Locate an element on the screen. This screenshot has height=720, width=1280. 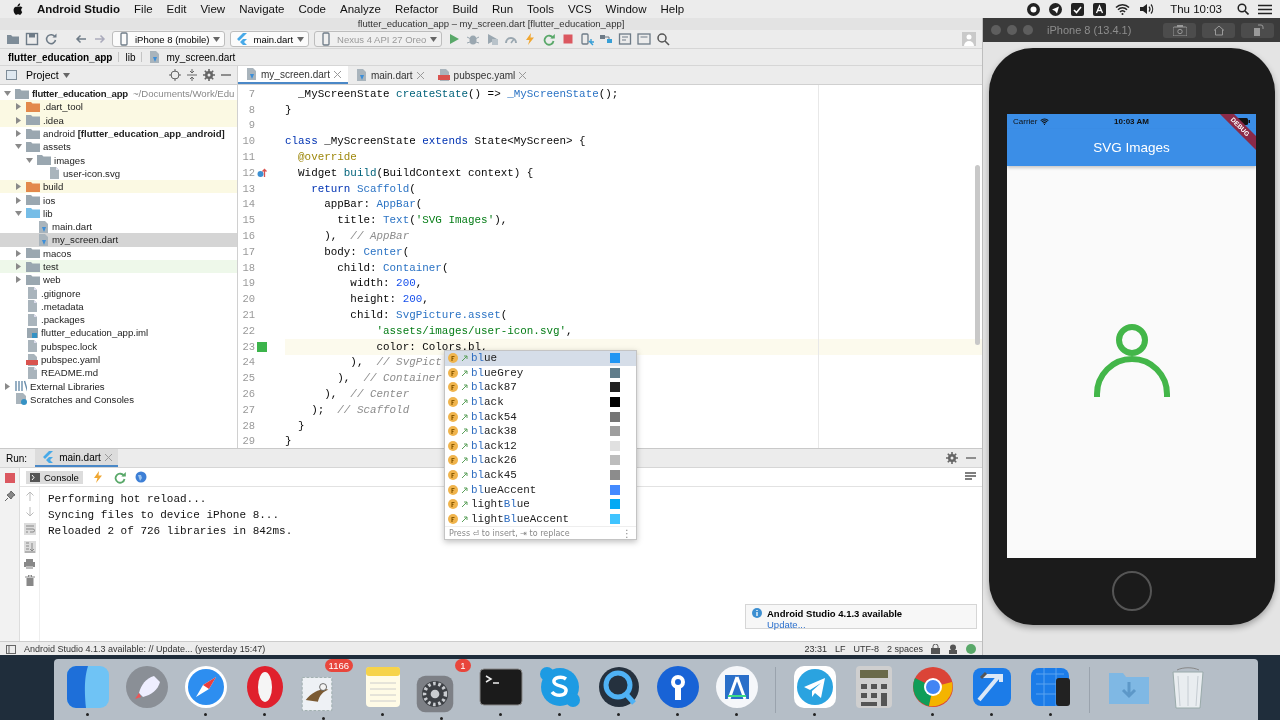
tree-item: Scratches and Consoles is located at coordinates (118, 399).